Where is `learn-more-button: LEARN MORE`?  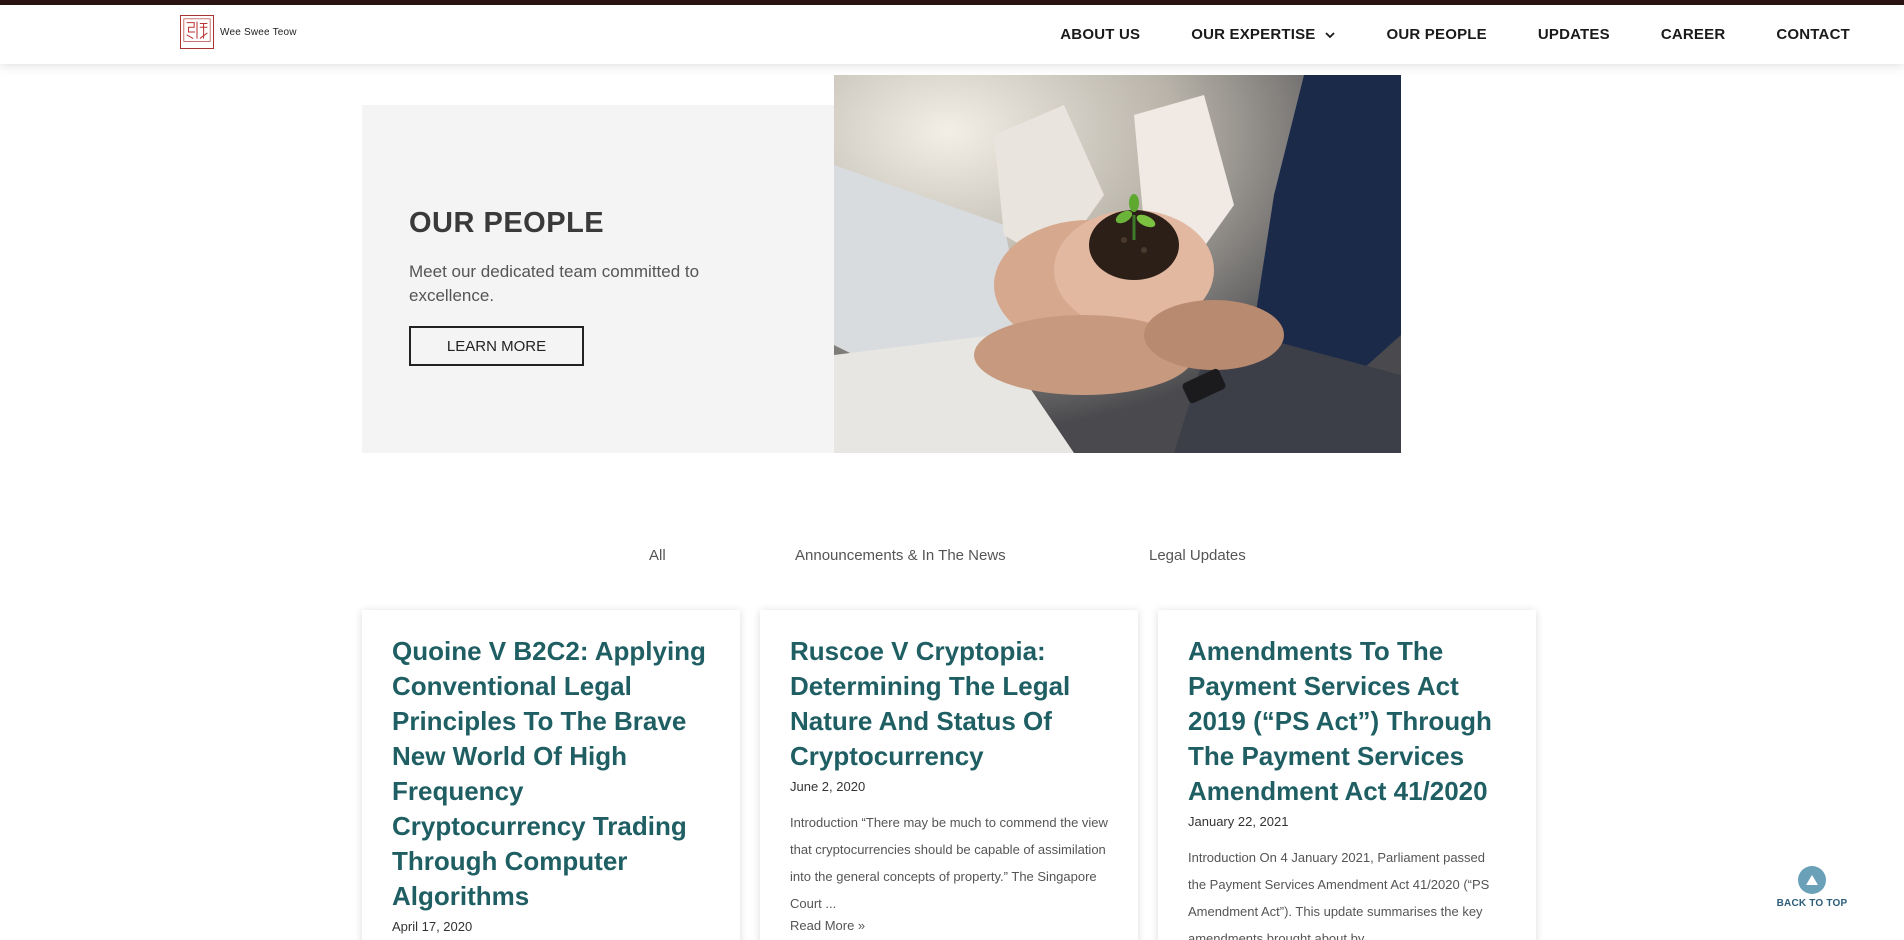
learn-more-button: LEARN MORE is located at coordinates (496, 346).